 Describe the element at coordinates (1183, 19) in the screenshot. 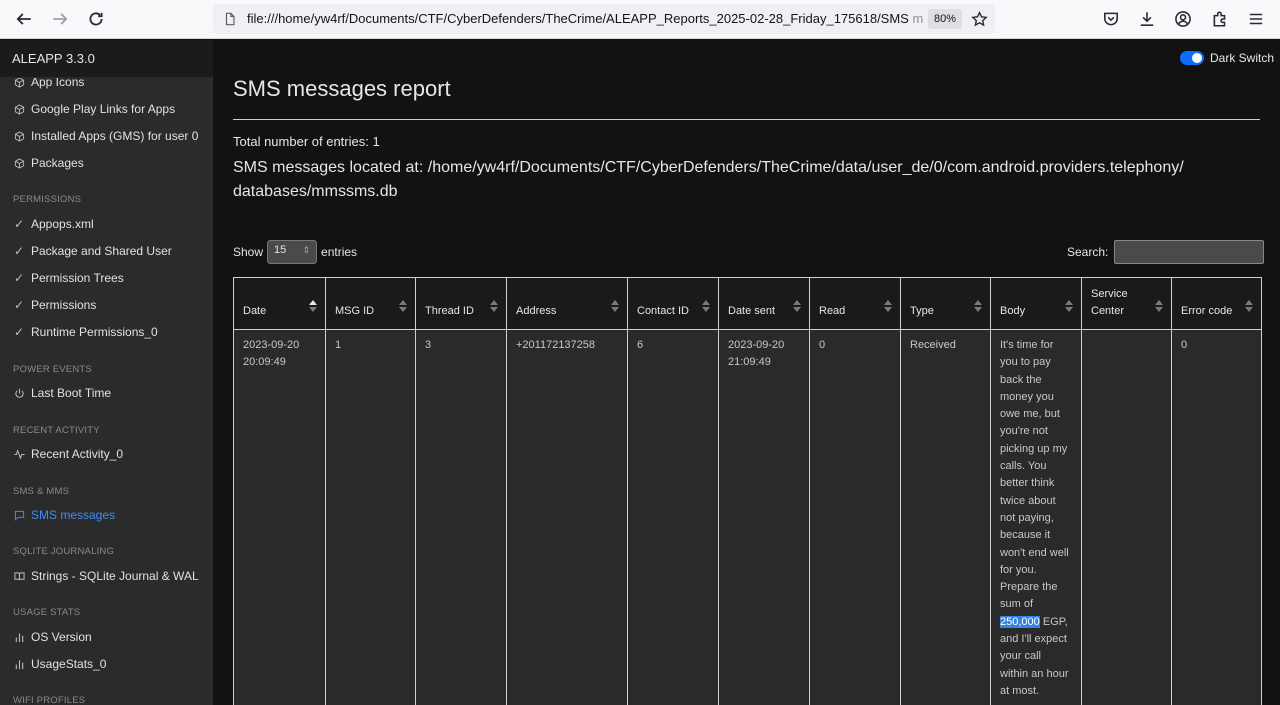

I see `account-icon` at that location.